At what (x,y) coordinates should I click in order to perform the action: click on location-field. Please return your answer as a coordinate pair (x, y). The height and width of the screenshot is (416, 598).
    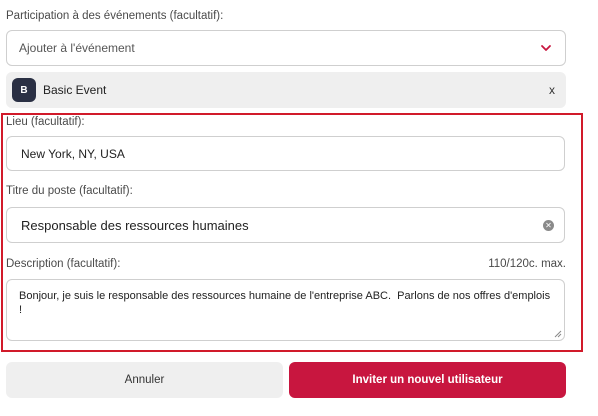
    Looking at the image, I should click on (285, 153).